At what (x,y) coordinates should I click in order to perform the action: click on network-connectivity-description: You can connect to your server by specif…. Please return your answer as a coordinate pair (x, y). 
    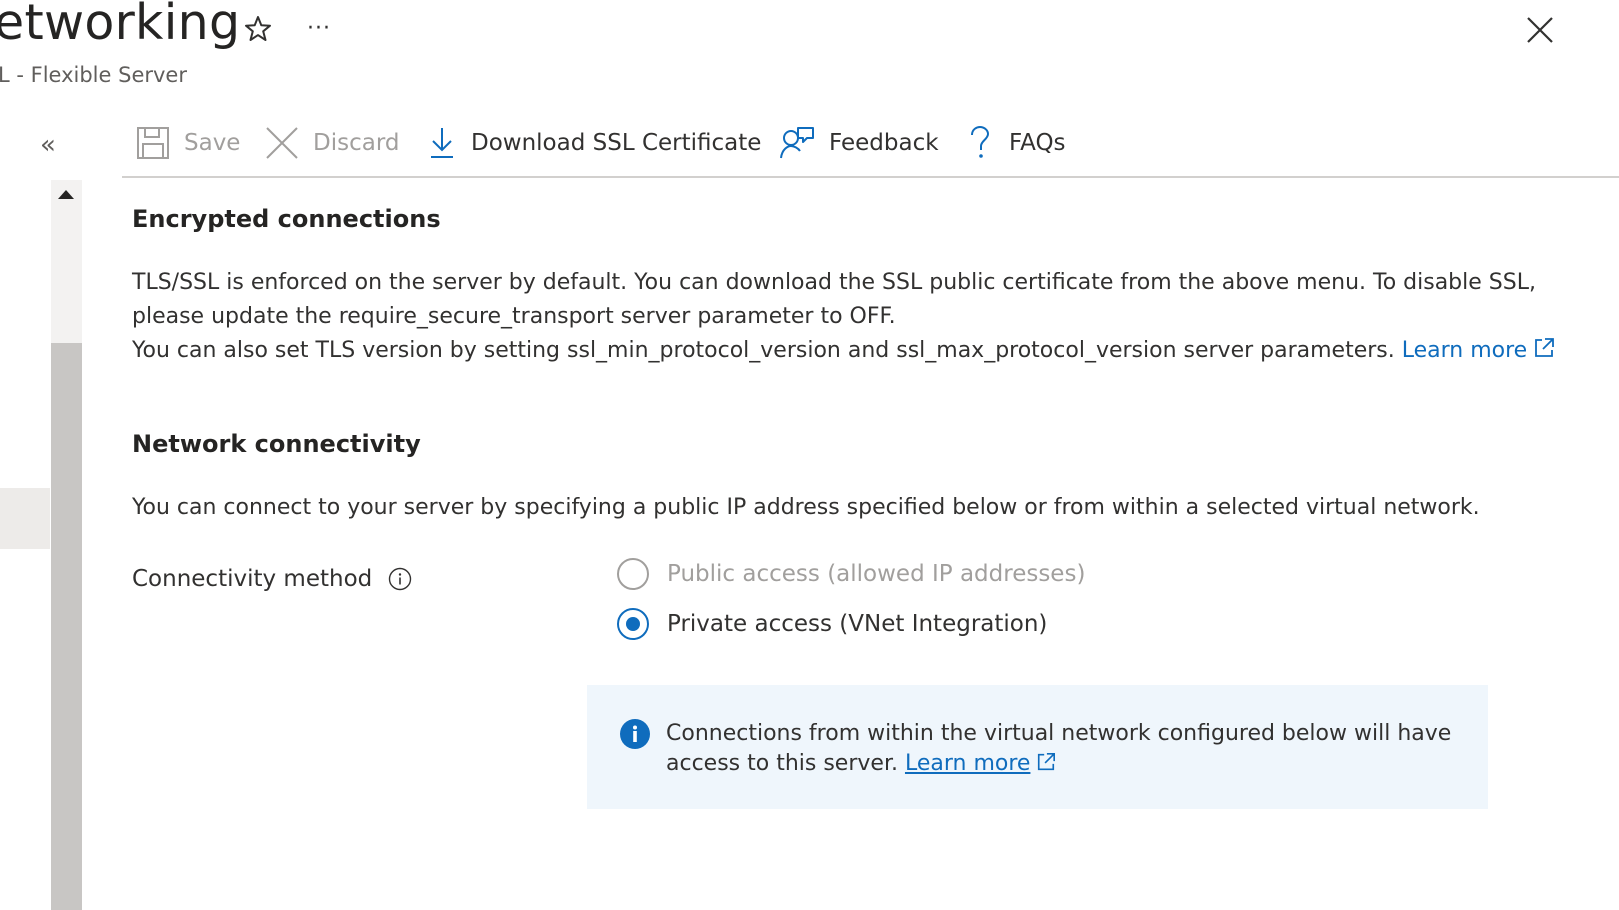
    Looking at the image, I should click on (806, 507).